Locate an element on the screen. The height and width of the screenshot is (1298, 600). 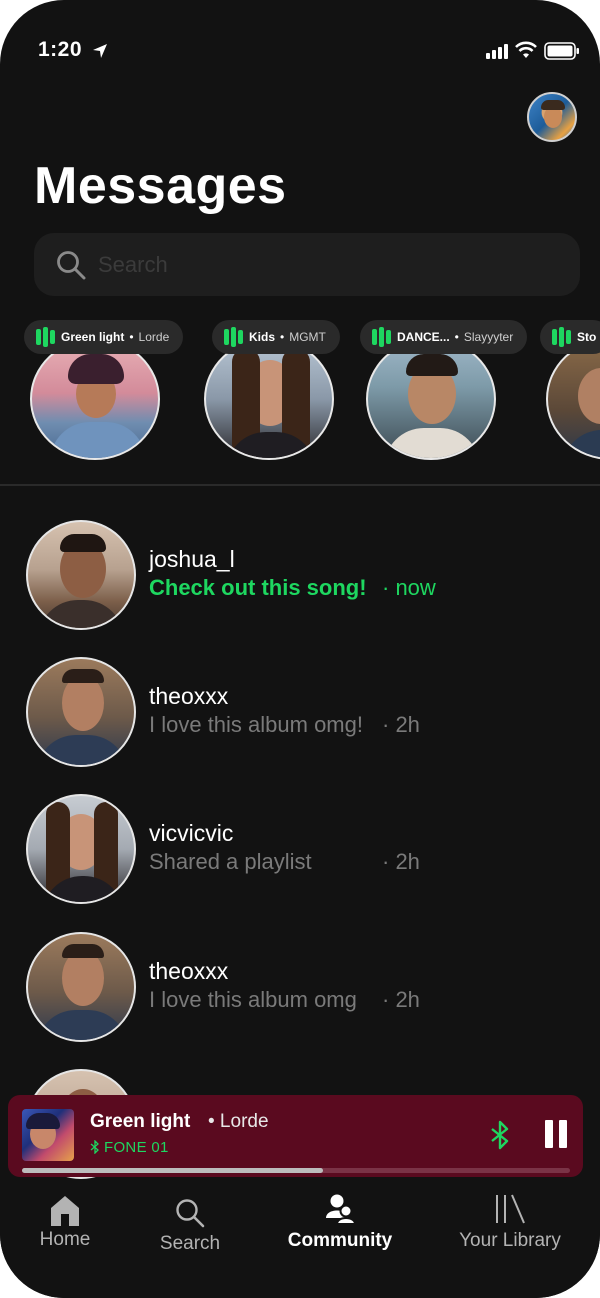
message-preview: I love this album omg! is located at coordinates (256, 724).